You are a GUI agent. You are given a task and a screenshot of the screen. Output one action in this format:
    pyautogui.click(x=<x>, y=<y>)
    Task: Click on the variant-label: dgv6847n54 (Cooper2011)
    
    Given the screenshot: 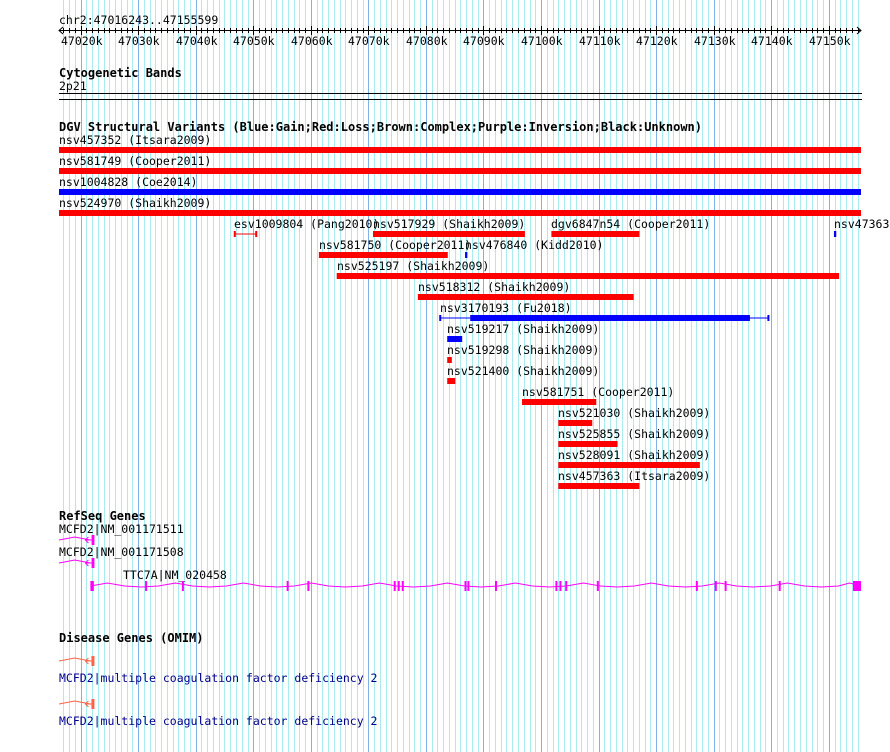 What is the action you would take?
    pyautogui.click(x=630, y=224)
    